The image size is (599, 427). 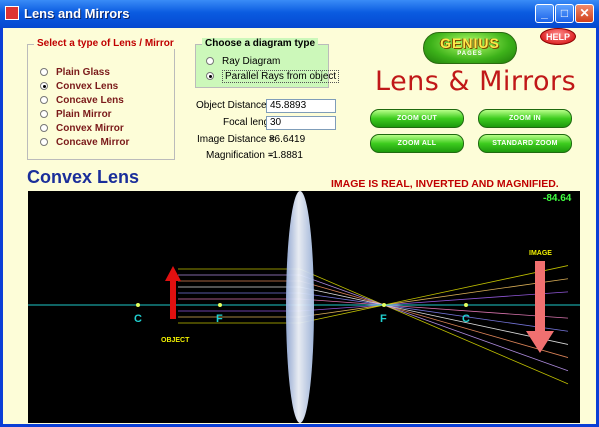 I want to click on lens-type-heading: Convex Lens, so click(x=83, y=177).